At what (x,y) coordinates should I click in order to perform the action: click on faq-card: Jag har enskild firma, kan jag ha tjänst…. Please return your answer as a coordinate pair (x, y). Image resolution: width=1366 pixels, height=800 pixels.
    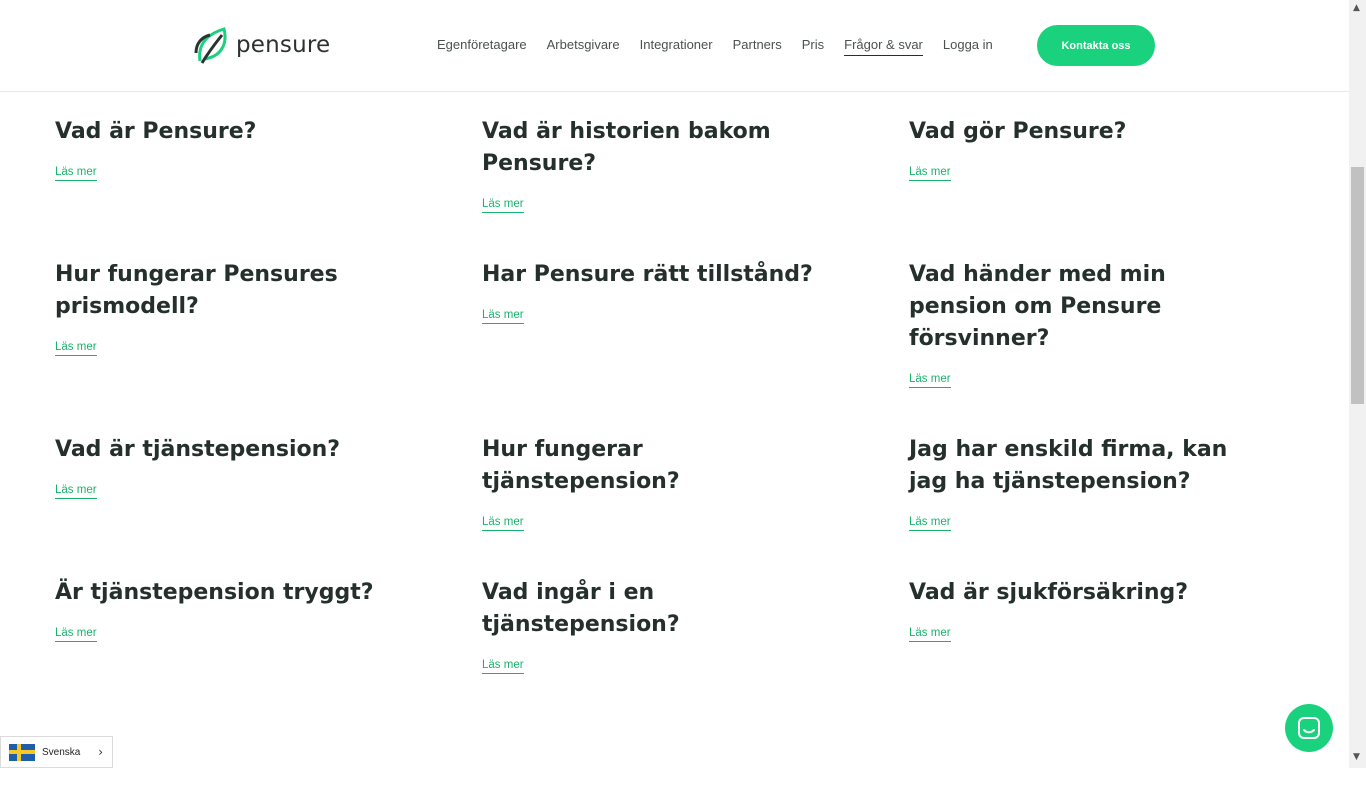
    Looking at the image, I should click on (1109, 505).